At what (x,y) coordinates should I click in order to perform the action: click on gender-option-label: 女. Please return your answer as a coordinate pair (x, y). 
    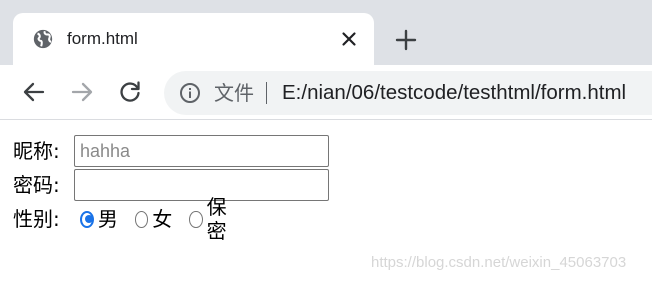
    Looking at the image, I should click on (162, 219).